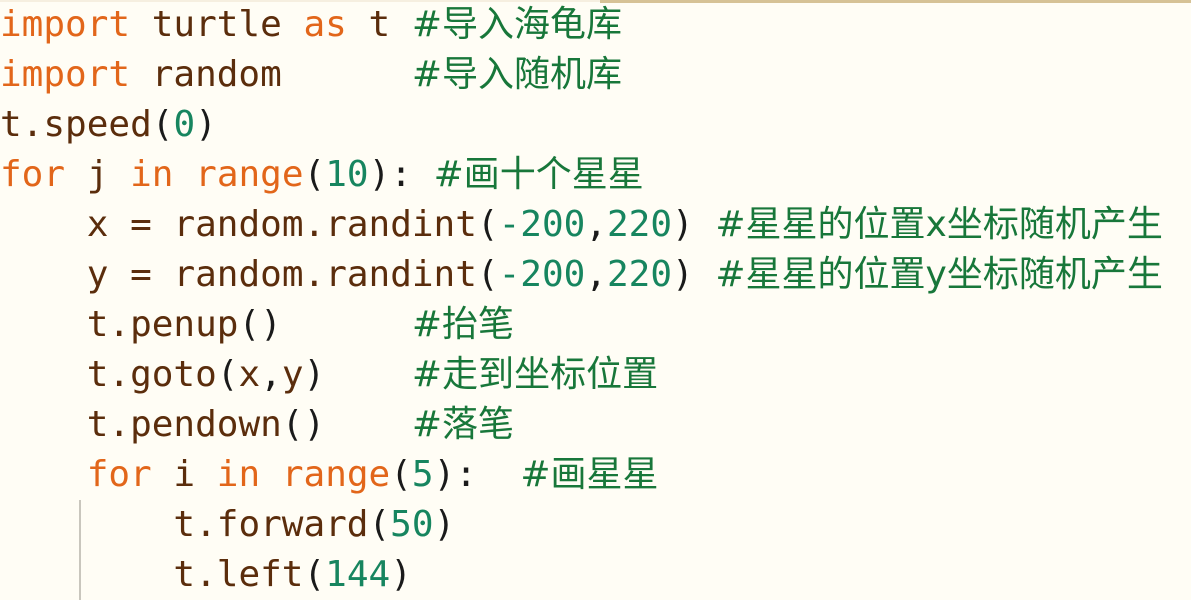 This screenshot has width=1191, height=600. I want to click on window-top-edge-rule, so click(895, 1).